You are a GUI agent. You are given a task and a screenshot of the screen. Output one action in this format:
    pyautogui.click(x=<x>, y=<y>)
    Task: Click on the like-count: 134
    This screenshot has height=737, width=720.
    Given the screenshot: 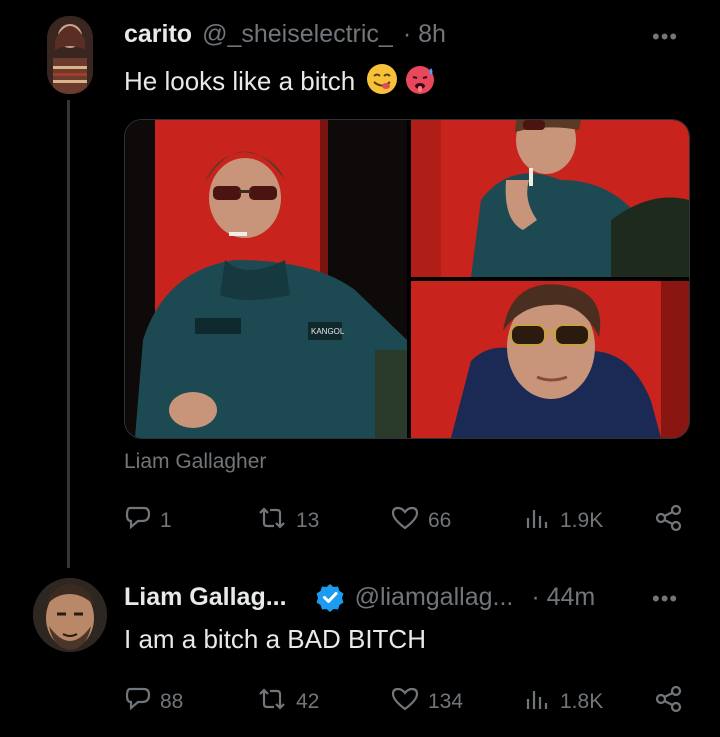 What is the action you would take?
    pyautogui.click(x=446, y=701)
    